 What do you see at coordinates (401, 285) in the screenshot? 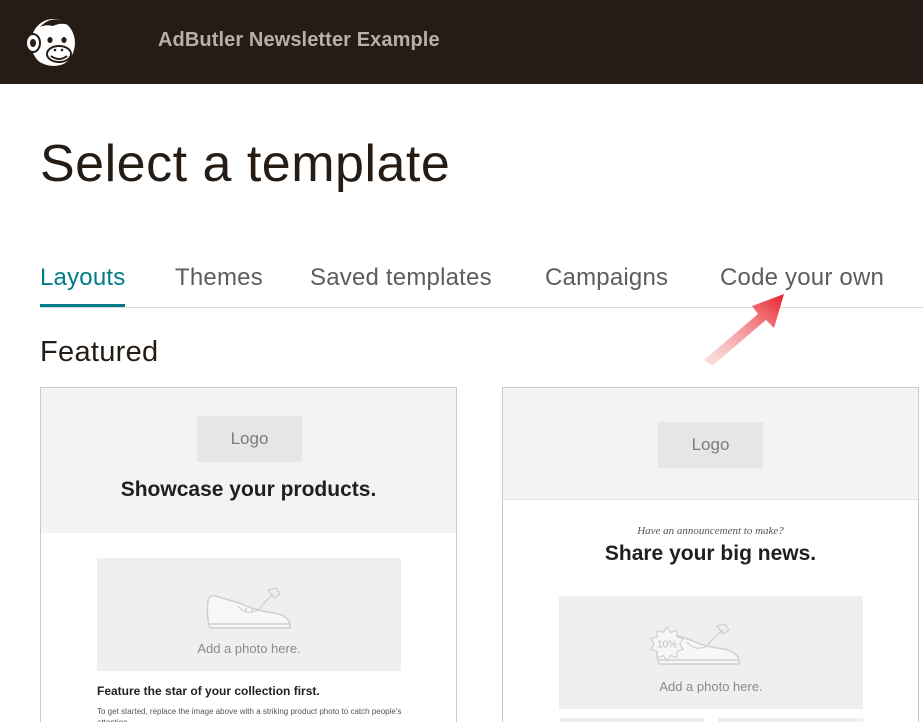
I see `tab-saved-templates: Saved templates` at bounding box center [401, 285].